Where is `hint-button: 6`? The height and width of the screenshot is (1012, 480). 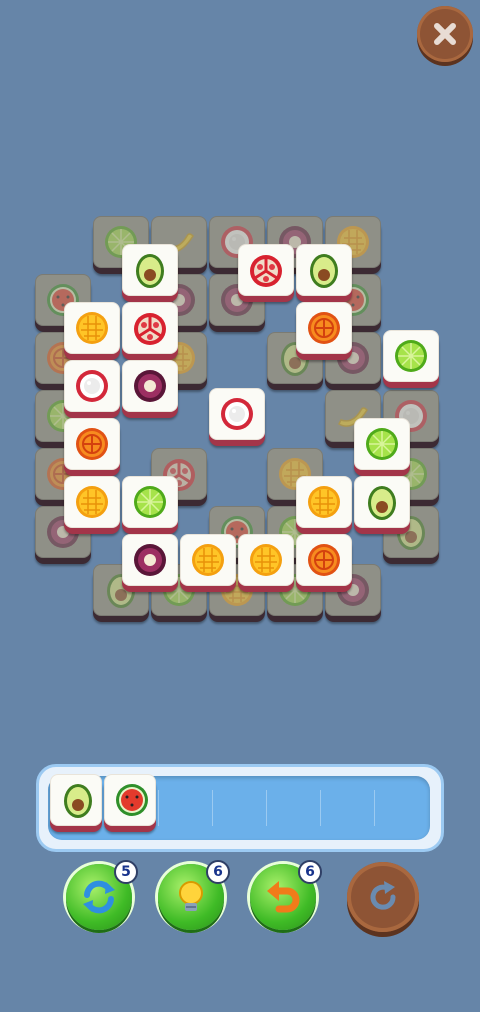 hint-button: 6 is located at coordinates (194, 895).